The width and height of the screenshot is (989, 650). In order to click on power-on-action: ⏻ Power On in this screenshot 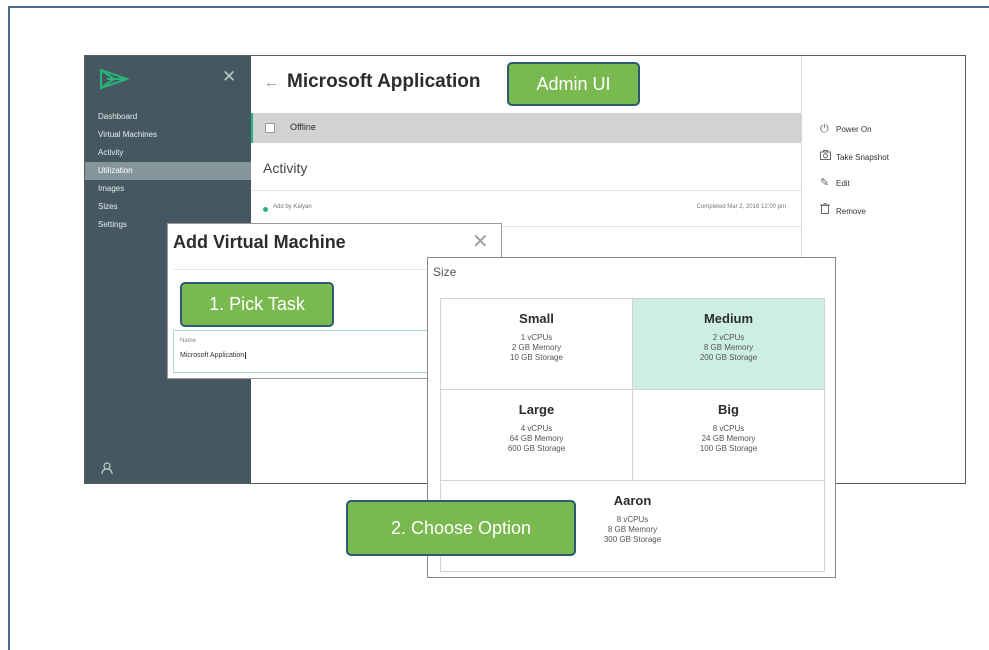, I will do `click(846, 131)`.